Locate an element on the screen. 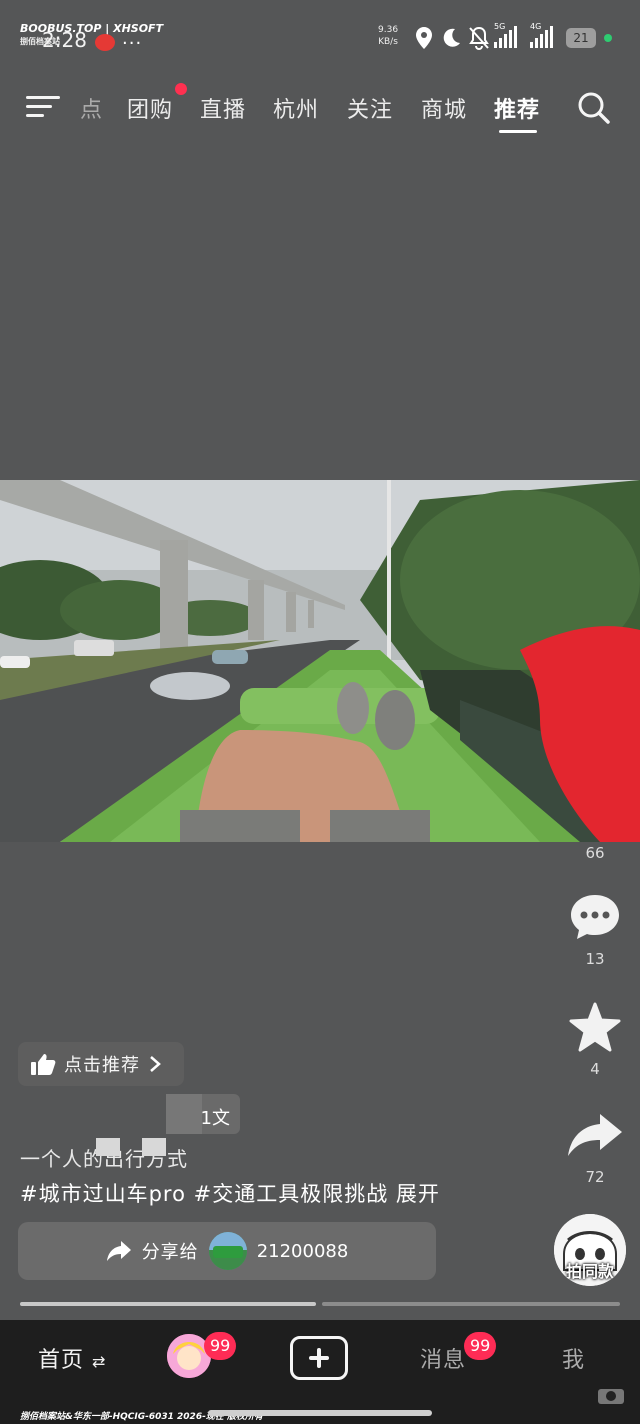 The image size is (640, 1424). video-hashtags: #城市过山车pro #交通工具极限挑战 展开 is located at coordinates (300, 1193).